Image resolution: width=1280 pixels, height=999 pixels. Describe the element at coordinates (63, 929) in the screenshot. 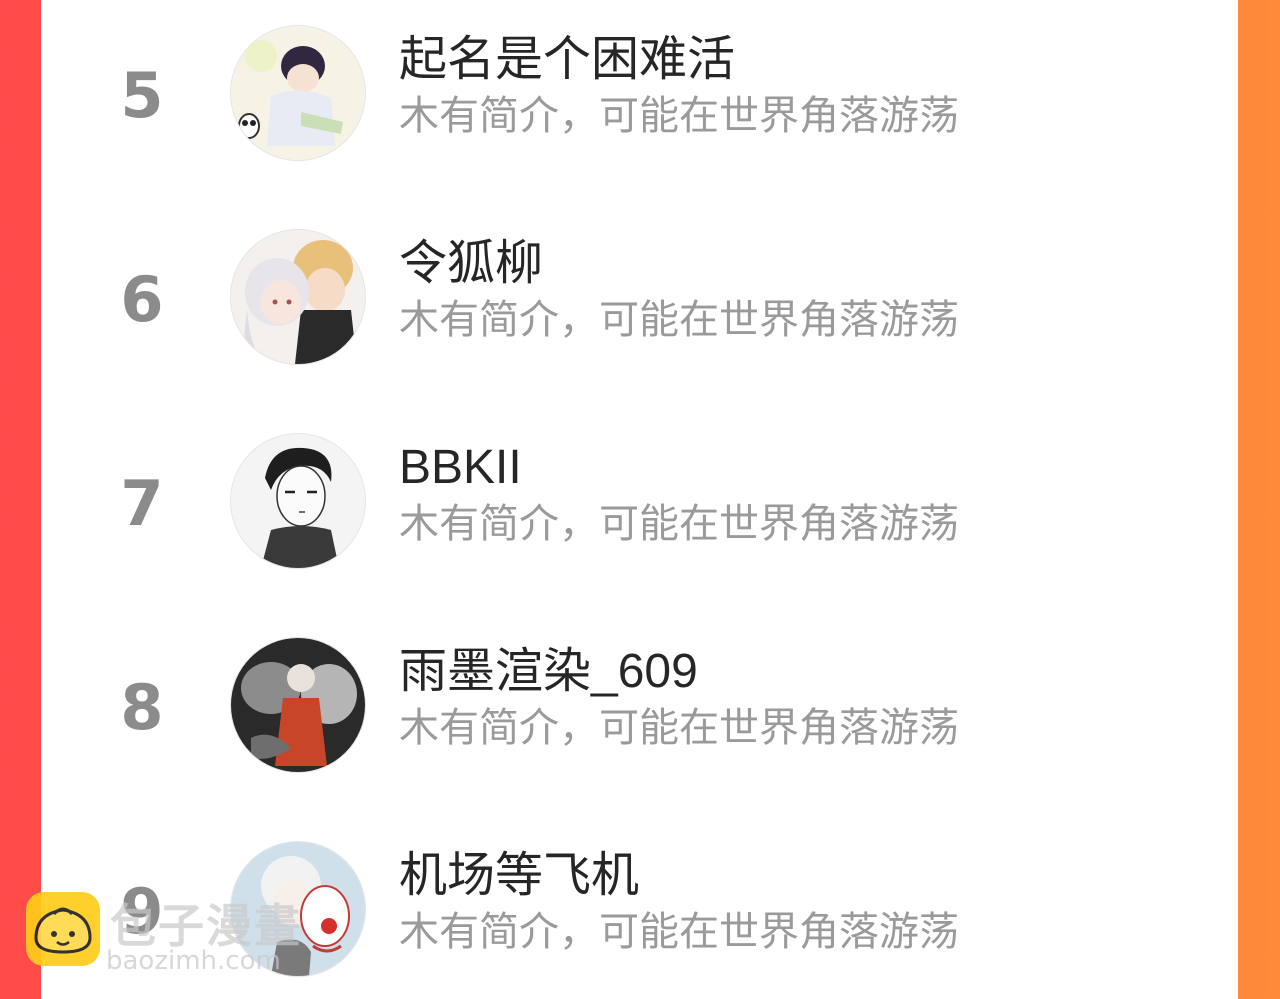

I see `bun-mascot-icon` at that location.